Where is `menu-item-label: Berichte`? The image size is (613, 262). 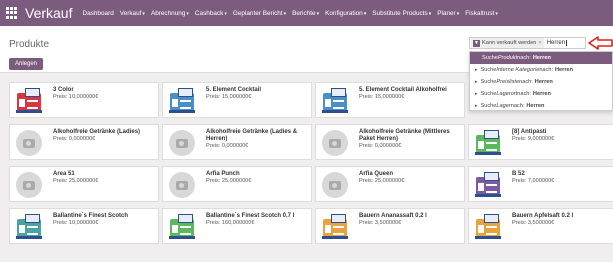 menu-item-label: Berichte is located at coordinates (304, 13).